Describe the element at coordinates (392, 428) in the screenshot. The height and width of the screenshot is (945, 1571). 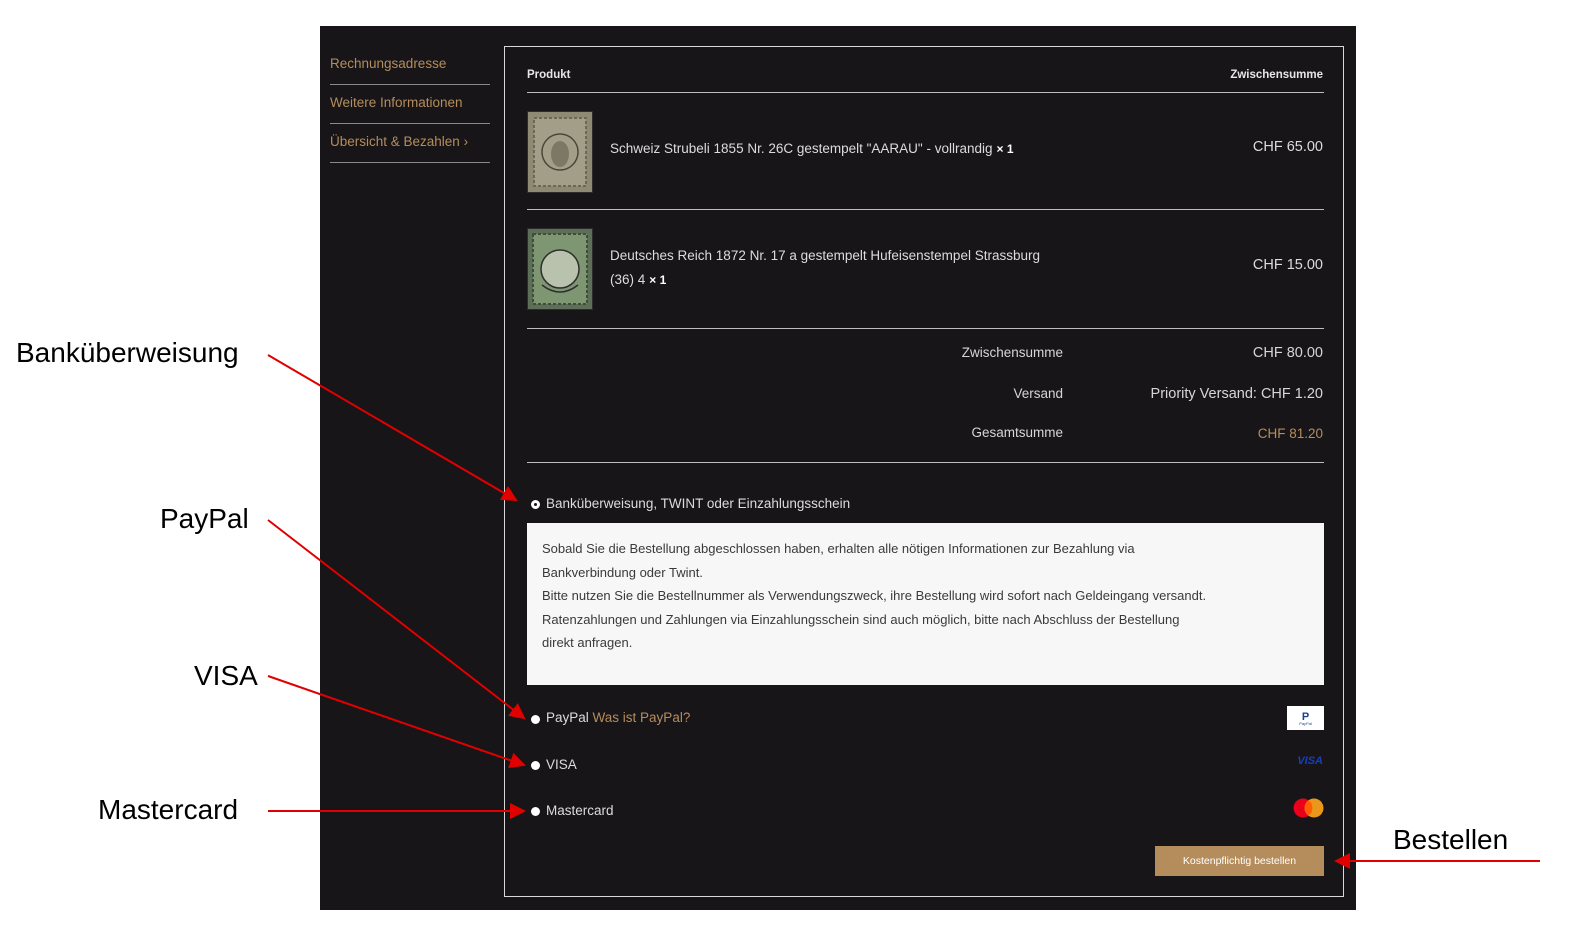
I see `arrow-to-bank-transfer` at that location.